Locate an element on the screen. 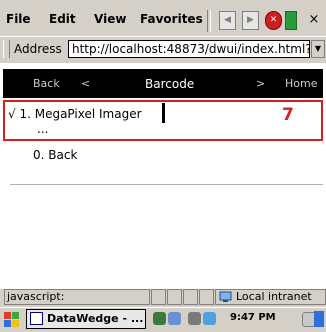 Image resolution: width=326 pixels, height=332 pixels. text-cursor is located at coordinates (163, 113).